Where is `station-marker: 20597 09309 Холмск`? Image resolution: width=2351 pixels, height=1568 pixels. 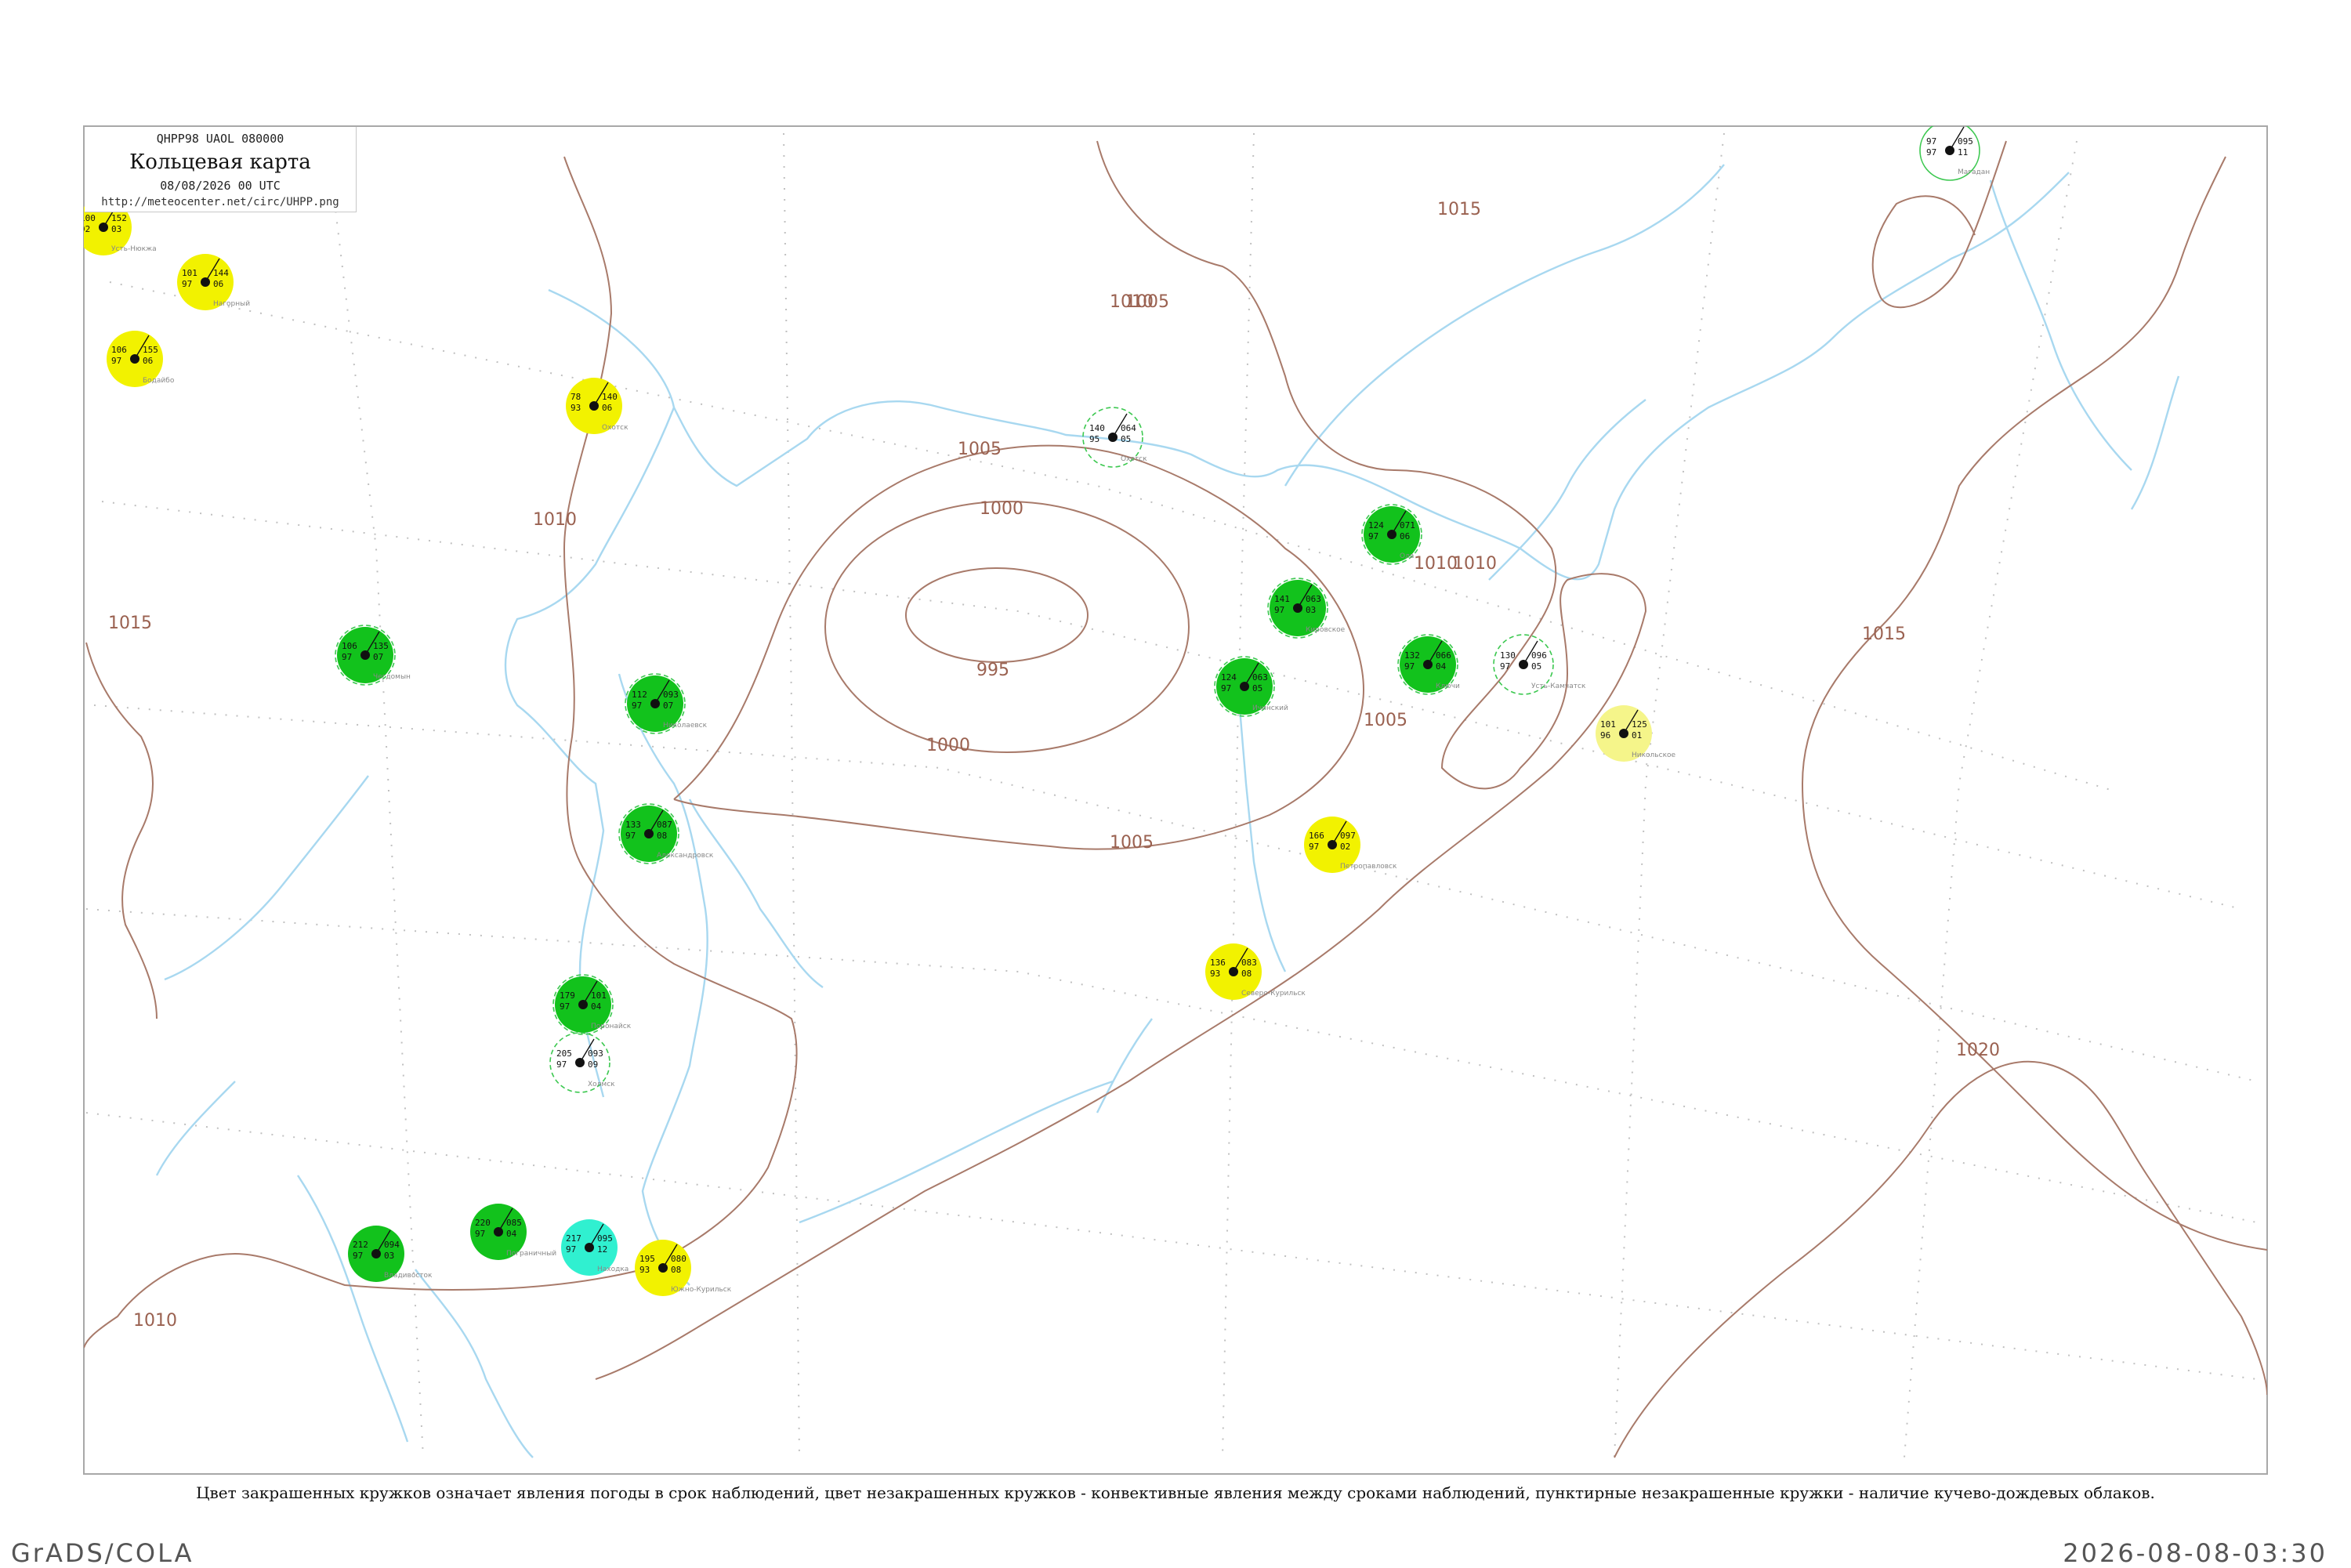
station-marker: 20597 09309 Холмск is located at coordinates (582, 1062).